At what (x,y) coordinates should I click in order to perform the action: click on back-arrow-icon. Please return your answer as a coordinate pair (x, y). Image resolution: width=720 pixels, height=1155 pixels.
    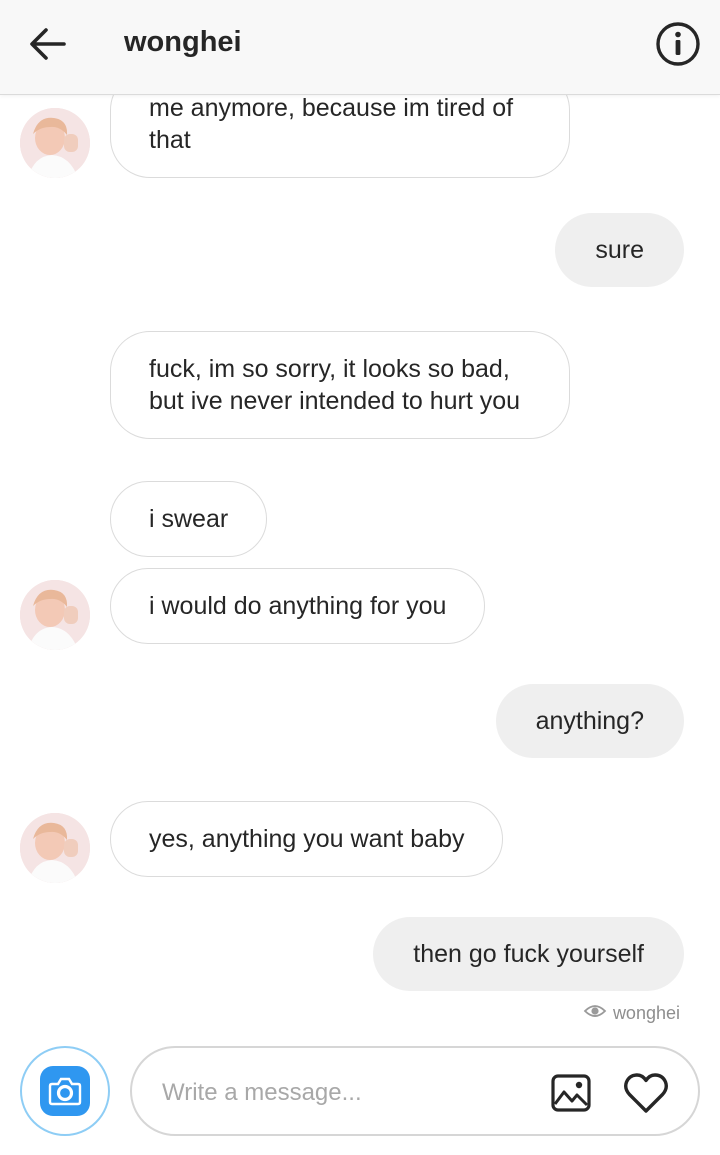
    Looking at the image, I should click on (48, 44).